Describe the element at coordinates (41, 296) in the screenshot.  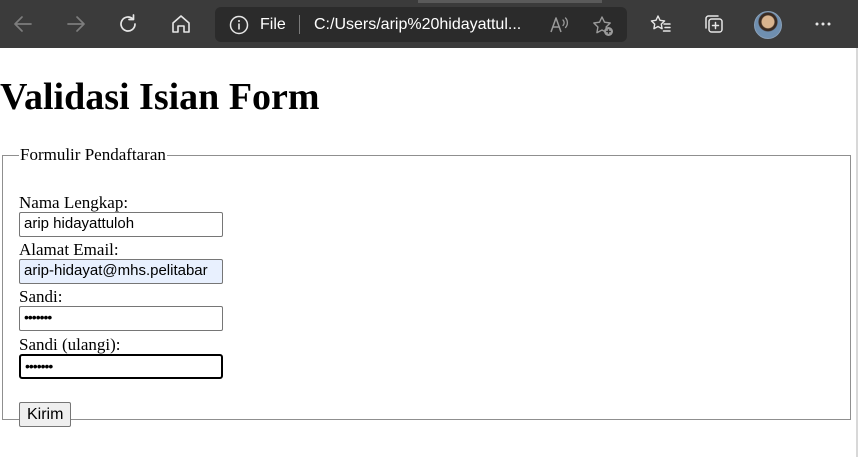
I see `password-label: Sandi:` at that location.